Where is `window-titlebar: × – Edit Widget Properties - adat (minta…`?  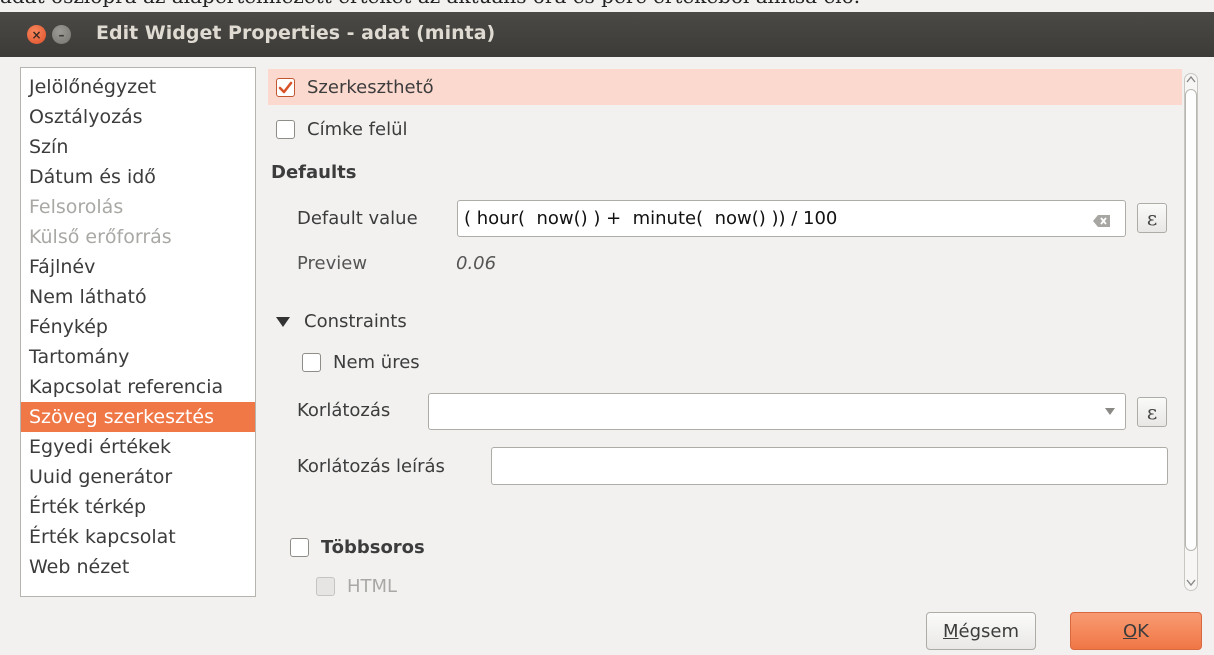
window-titlebar: × – Edit Widget Properties - adat (minta… is located at coordinates (607, 34).